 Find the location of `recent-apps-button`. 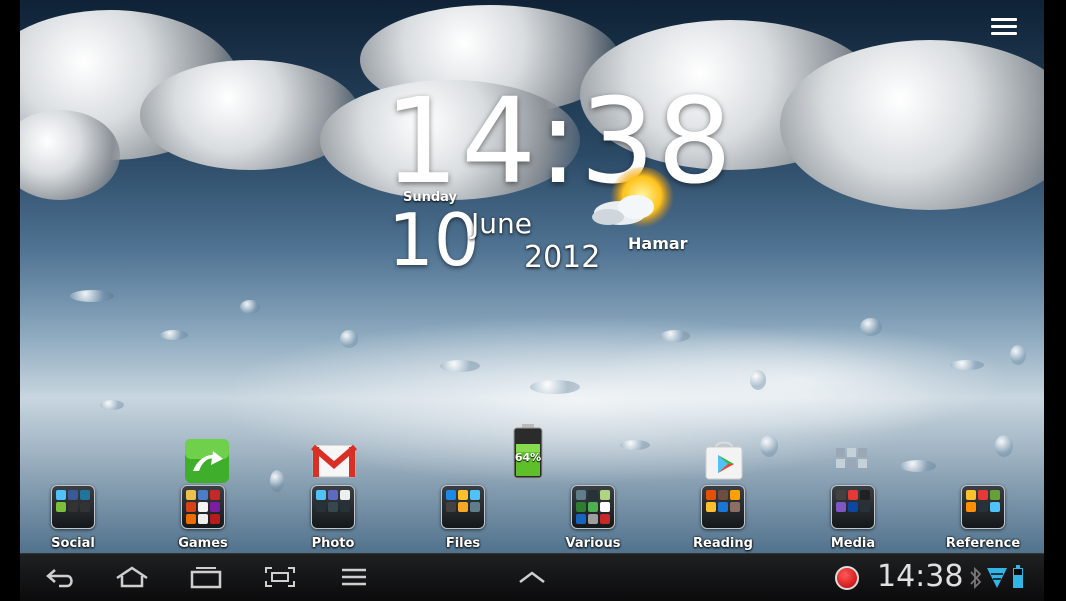

recent-apps-button is located at coordinates (206, 577).